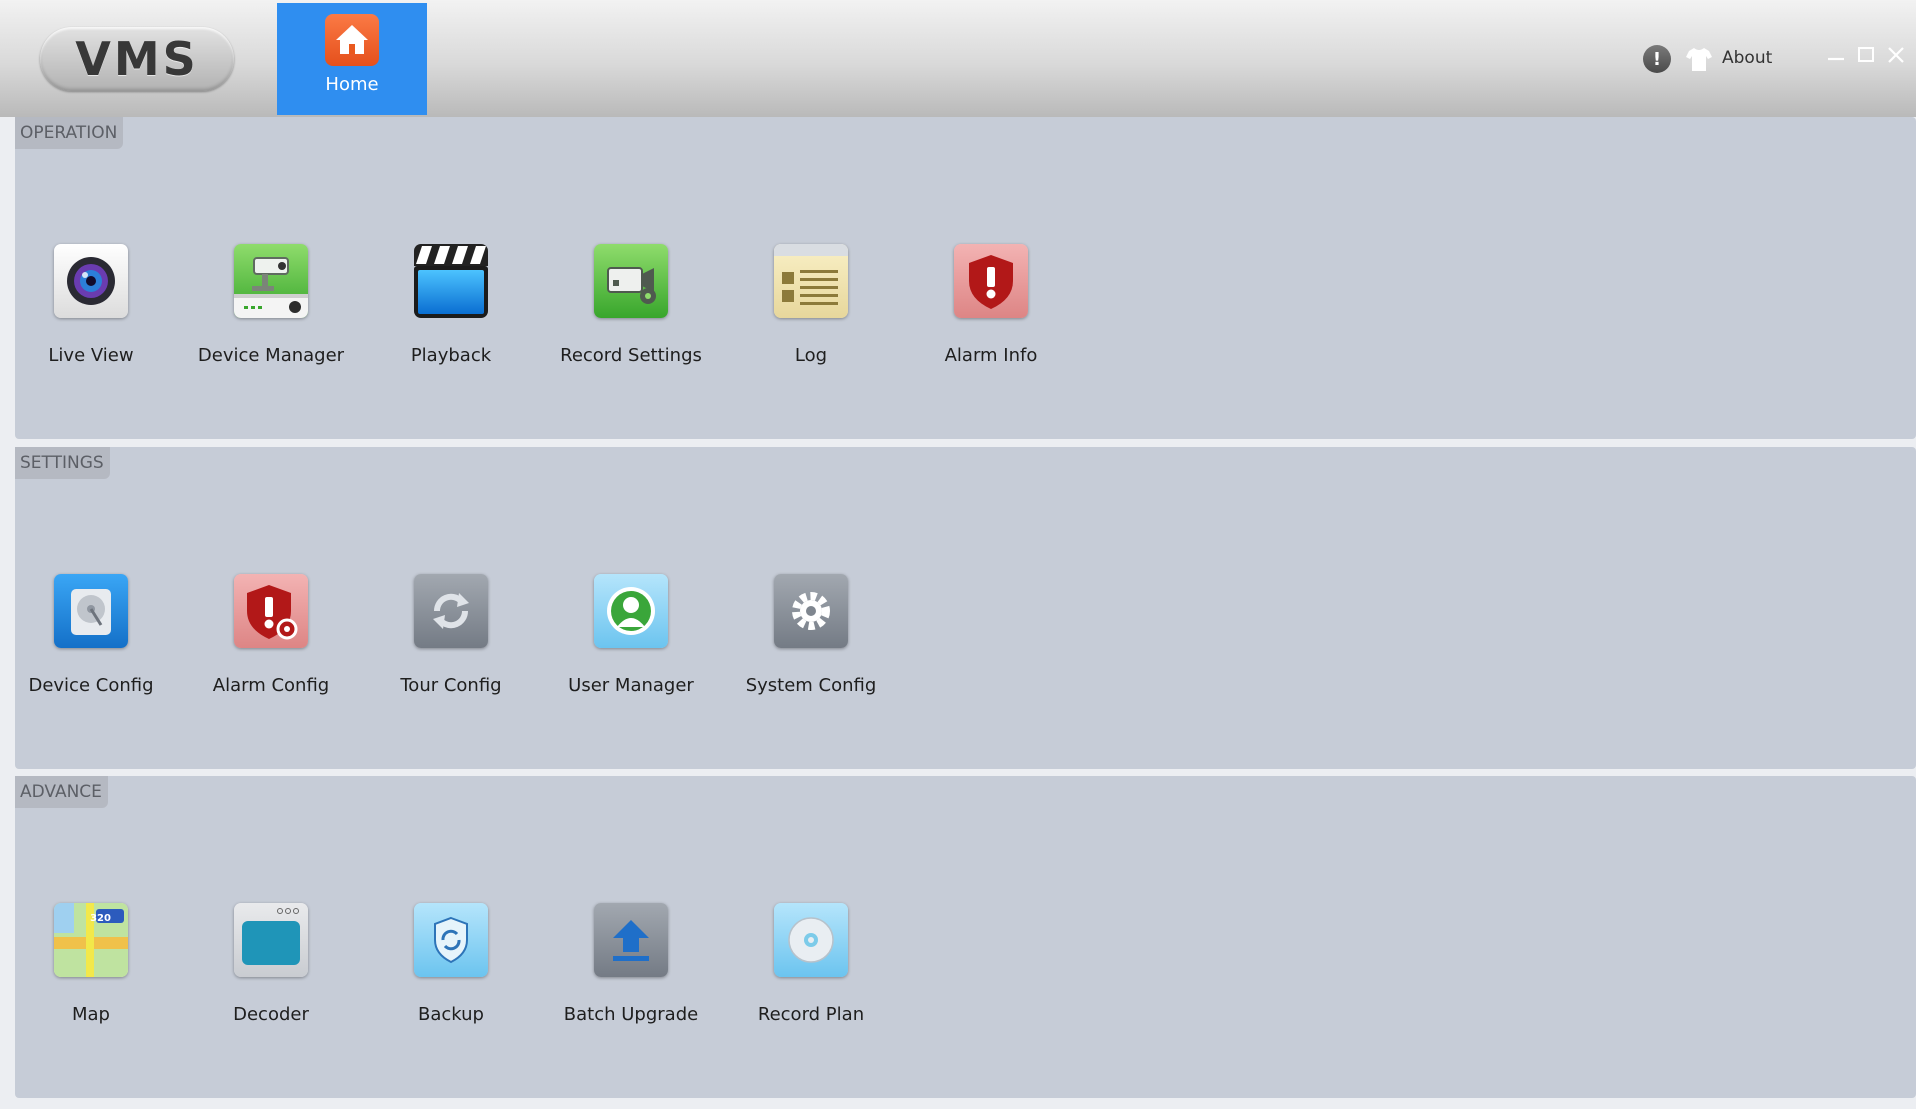 The width and height of the screenshot is (1916, 1109). I want to click on app-label: Log, so click(811, 355).